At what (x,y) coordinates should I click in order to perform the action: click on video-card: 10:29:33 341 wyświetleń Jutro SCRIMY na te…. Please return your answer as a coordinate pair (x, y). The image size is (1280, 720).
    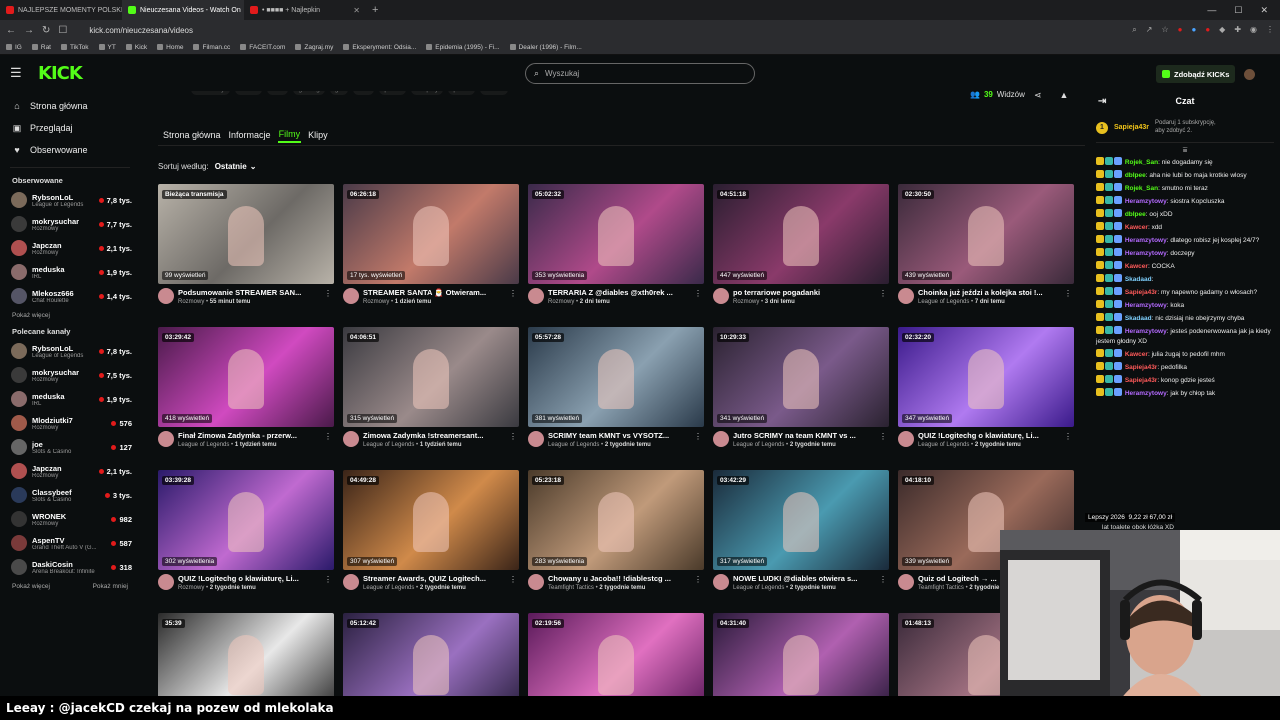
    Looking at the image, I should click on (801, 393).